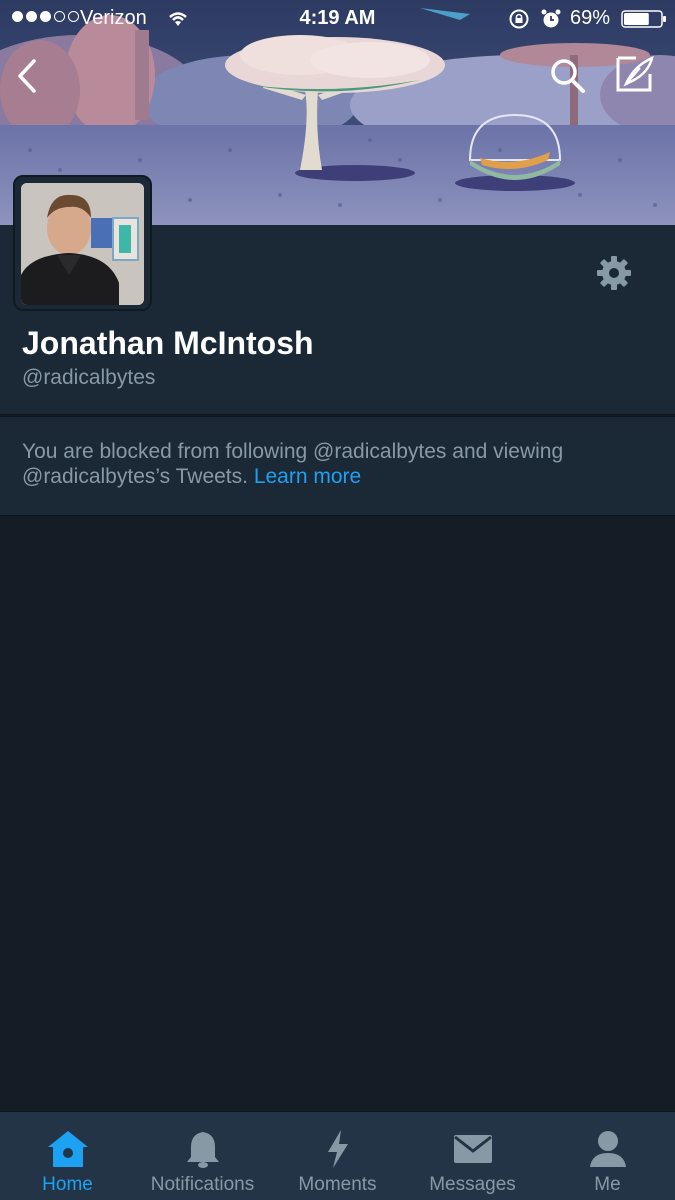 The height and width of the screenshot is (1200, 675). Describe the element at coordinates (68, 1149) in the screenshot. I see `home-icon` at that location.